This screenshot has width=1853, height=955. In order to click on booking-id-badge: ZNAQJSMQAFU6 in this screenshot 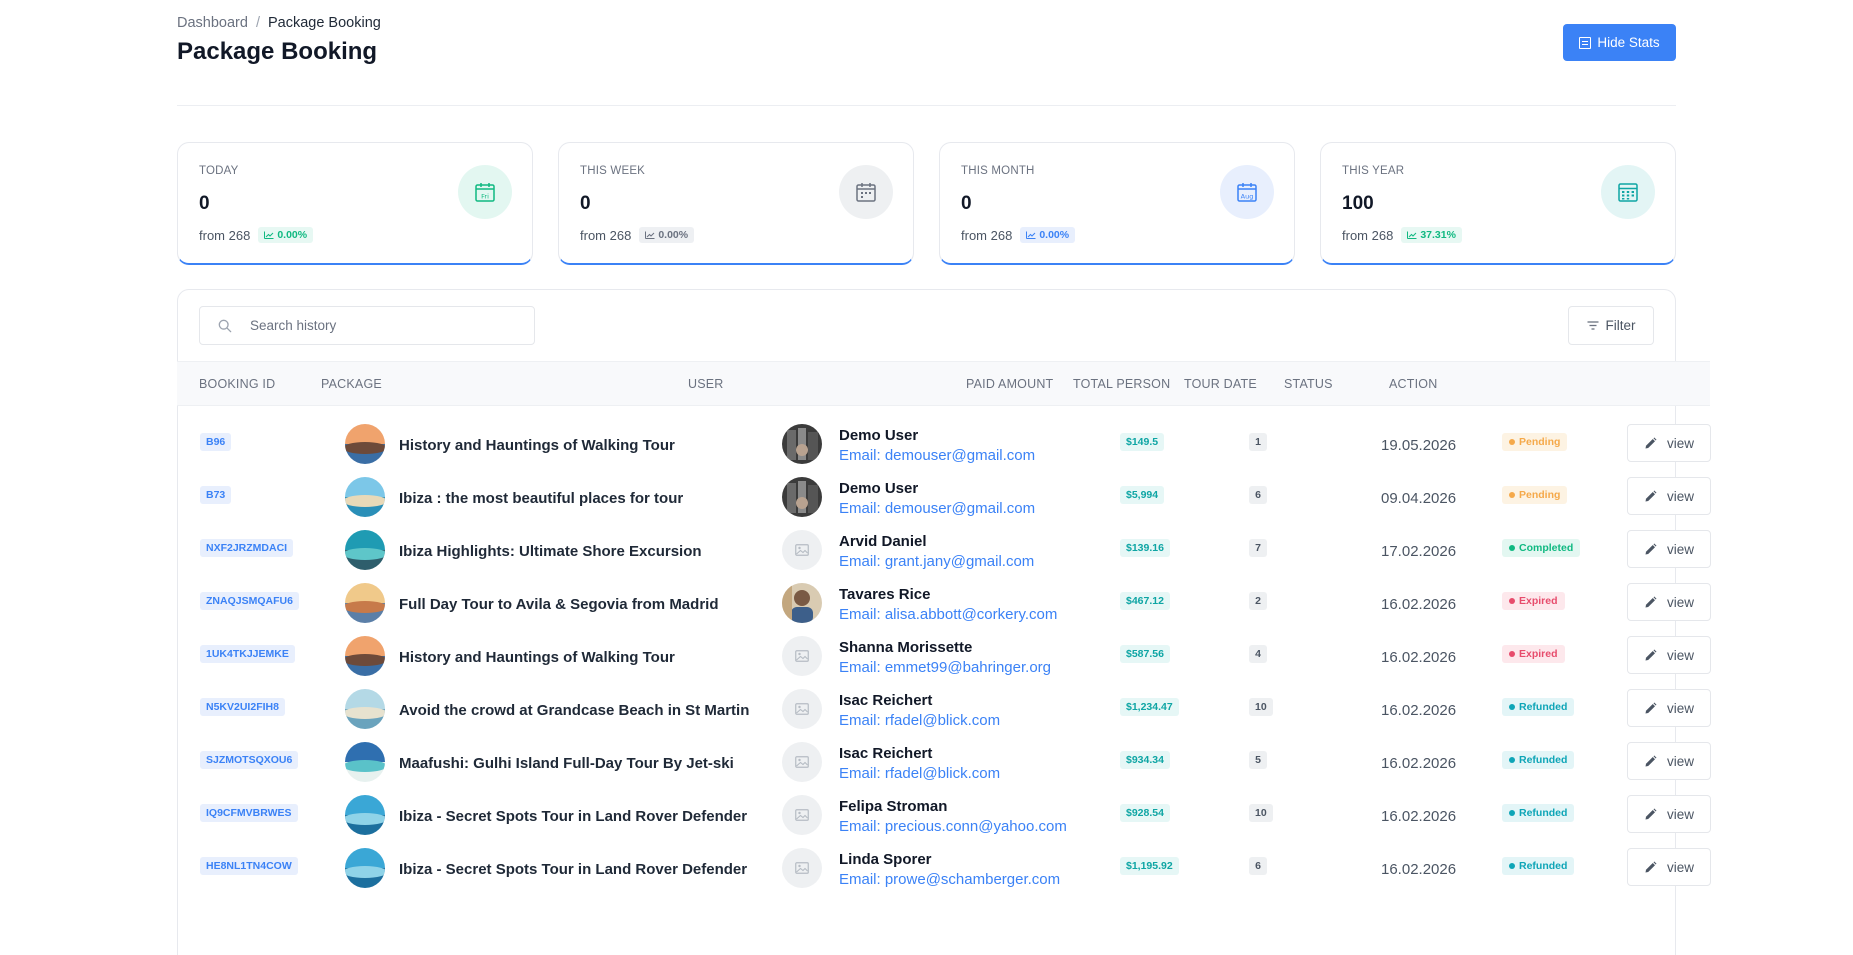, I will do `click(249, 601)`.